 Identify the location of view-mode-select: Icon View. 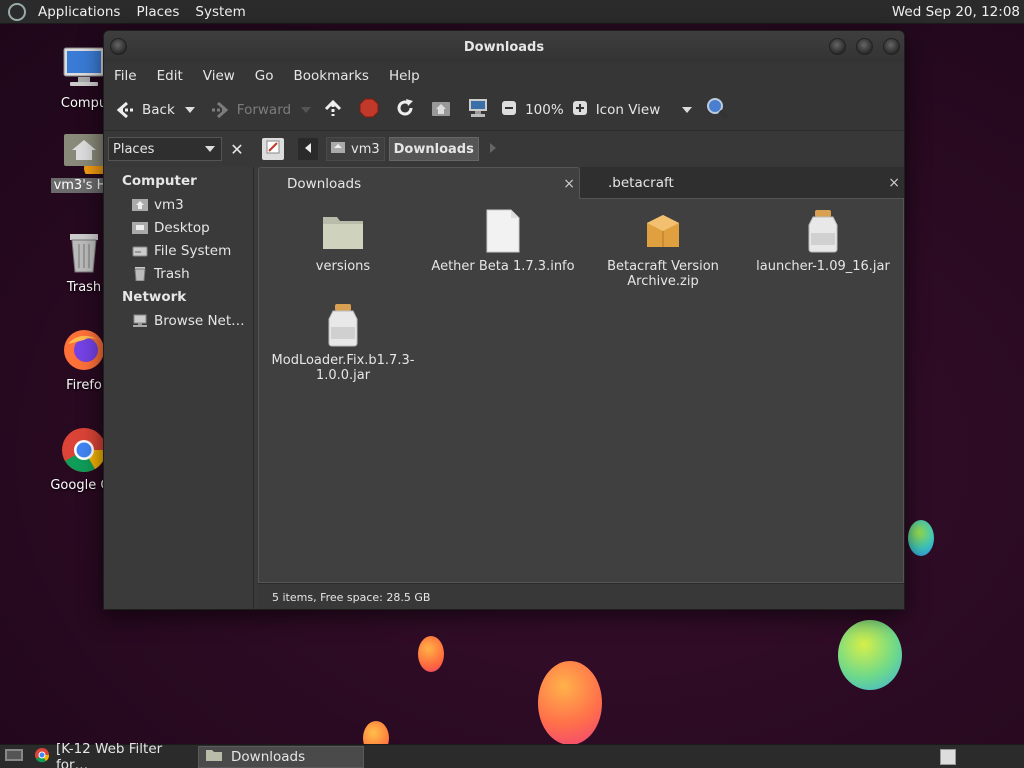
(644, 110).